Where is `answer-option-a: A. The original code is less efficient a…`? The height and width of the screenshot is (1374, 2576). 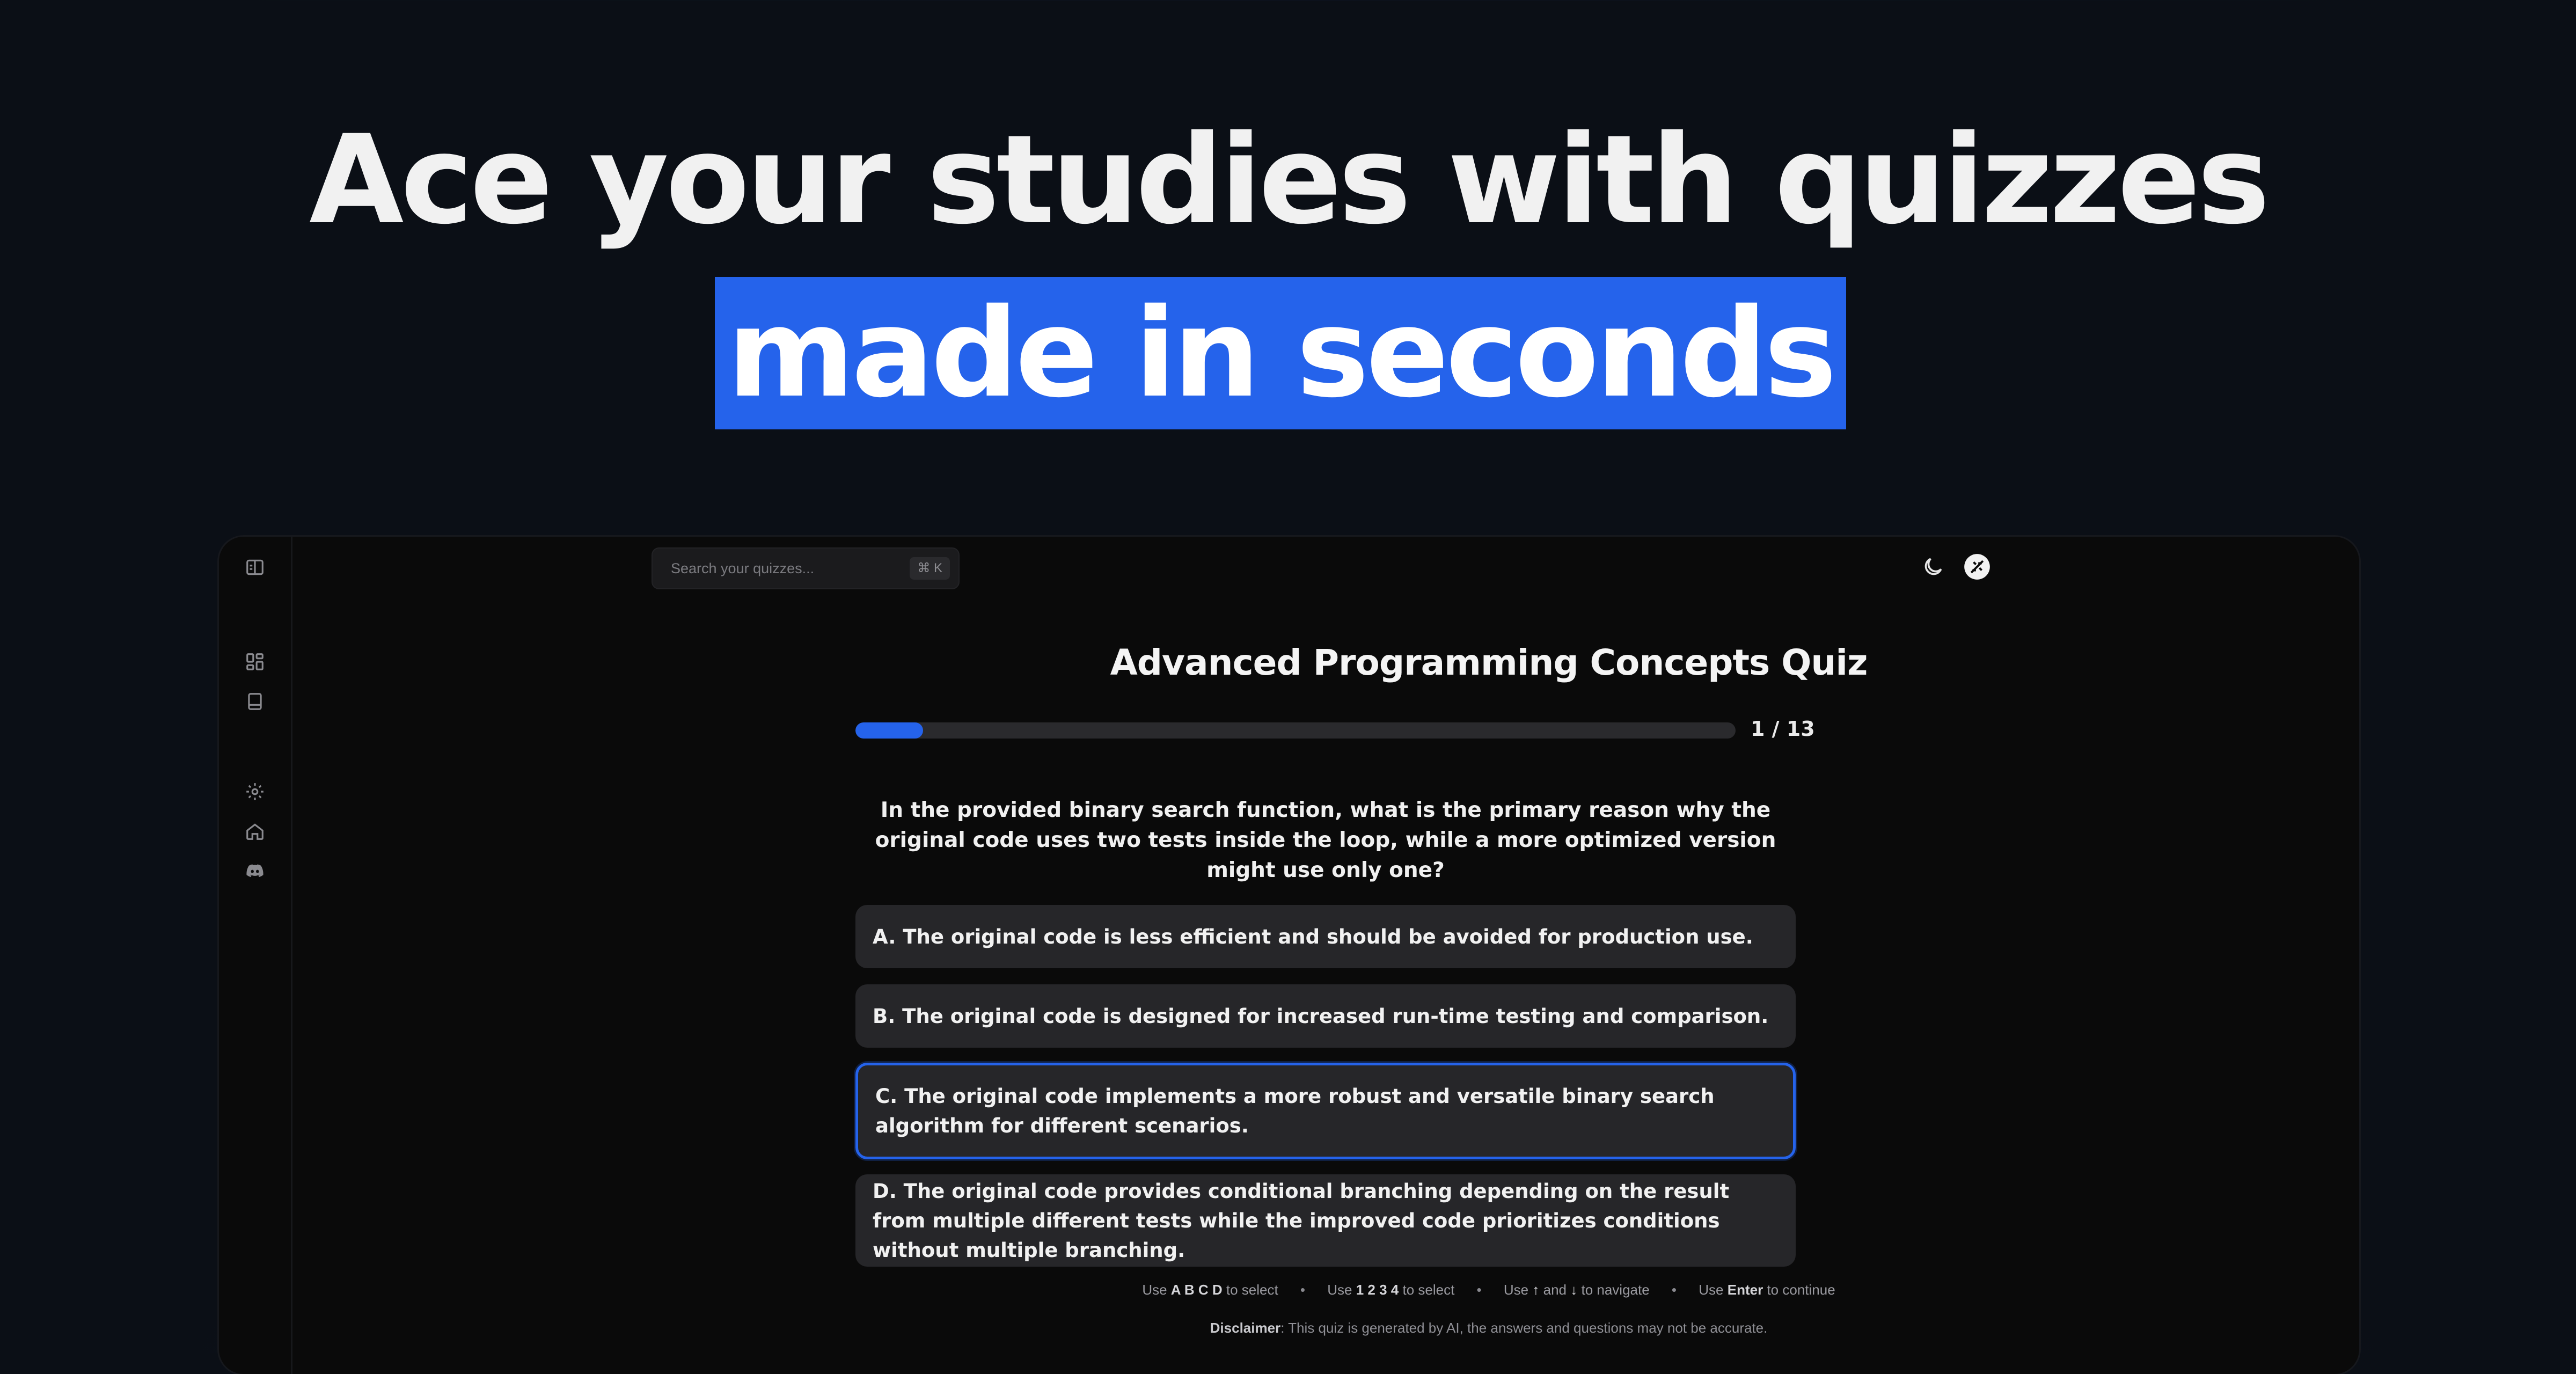
answer-option-a: A. The original code is less efficient a… is located at coordinates (1325, 936).